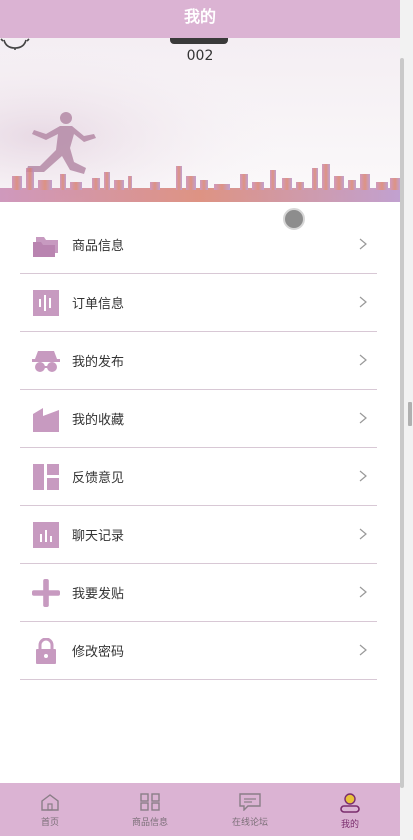 The image size is (413, 840). What do you see at coordinates (349, 825) in the screenshot?
I see `tab-label: 我的` at bounding box center [349, 825].